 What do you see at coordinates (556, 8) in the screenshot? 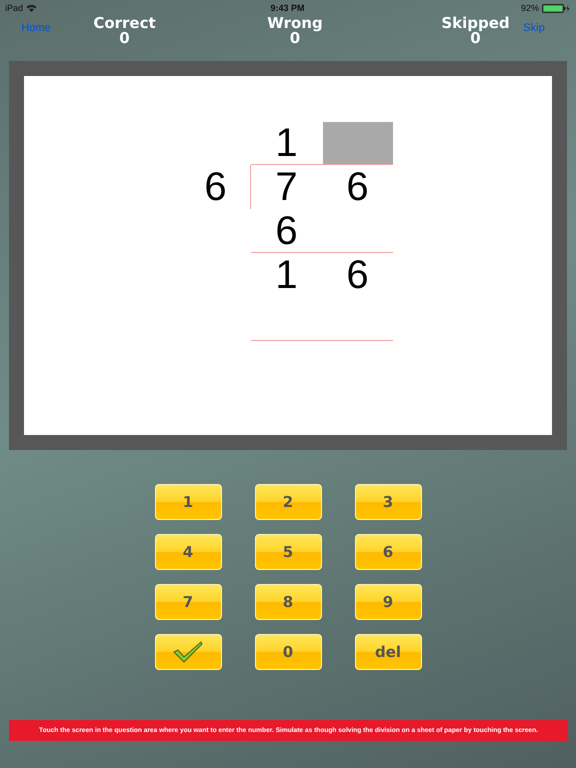
I see `battery-icon` at bounding box center [556, 8].